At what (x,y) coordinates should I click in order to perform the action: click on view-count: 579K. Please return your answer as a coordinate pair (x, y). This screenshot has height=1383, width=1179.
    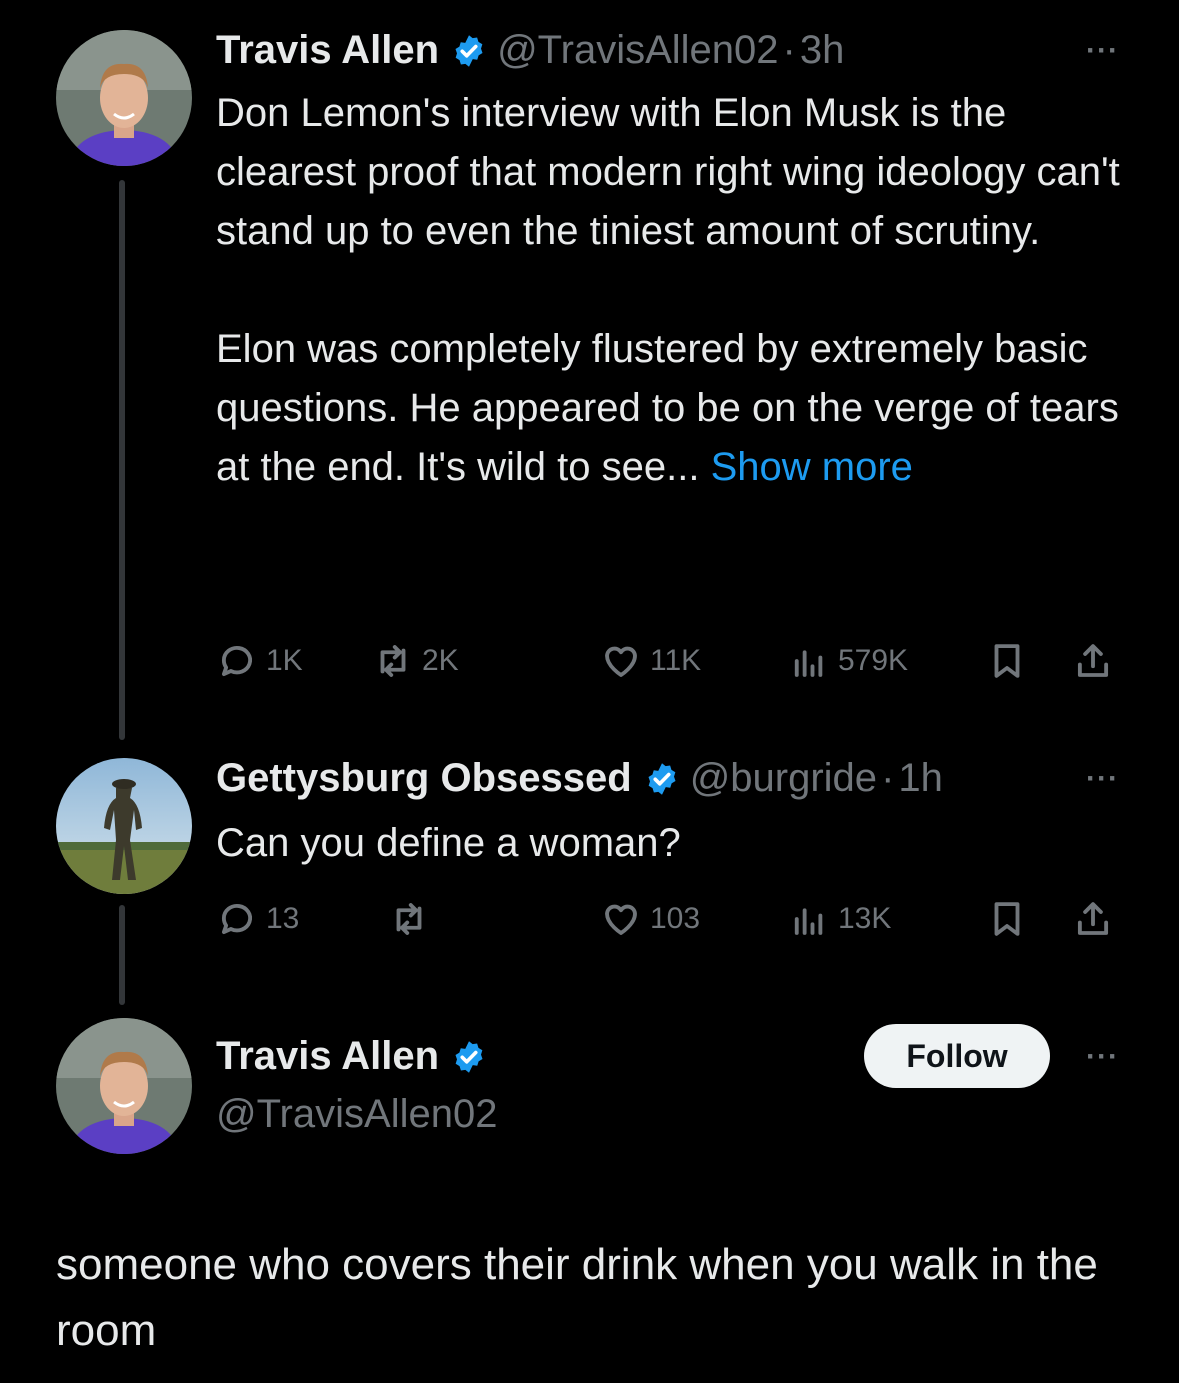
    Looking at the image, I should click on (873, 660).